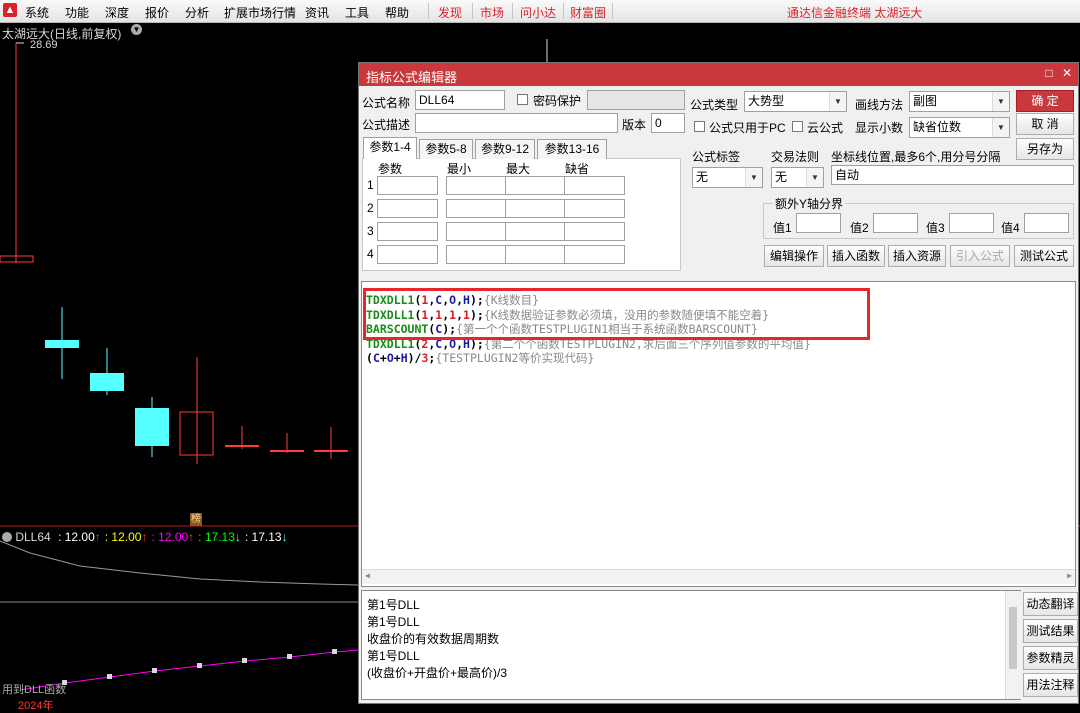 The width and height of the screenshot is (1080, 713). Describe the element at coordinates (795, 101) in the screenshot. I see `formula-type-select: 大势型 ▼` at that location.